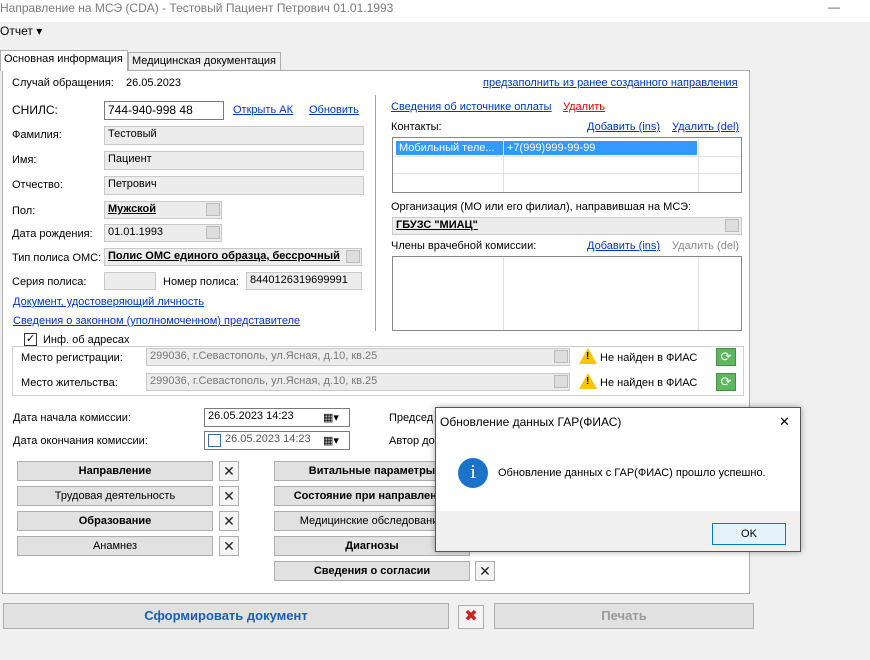 This screenshot has width=870, height=660. I want to click on section-referral-clear-icon: ✕, so click(229, 471).